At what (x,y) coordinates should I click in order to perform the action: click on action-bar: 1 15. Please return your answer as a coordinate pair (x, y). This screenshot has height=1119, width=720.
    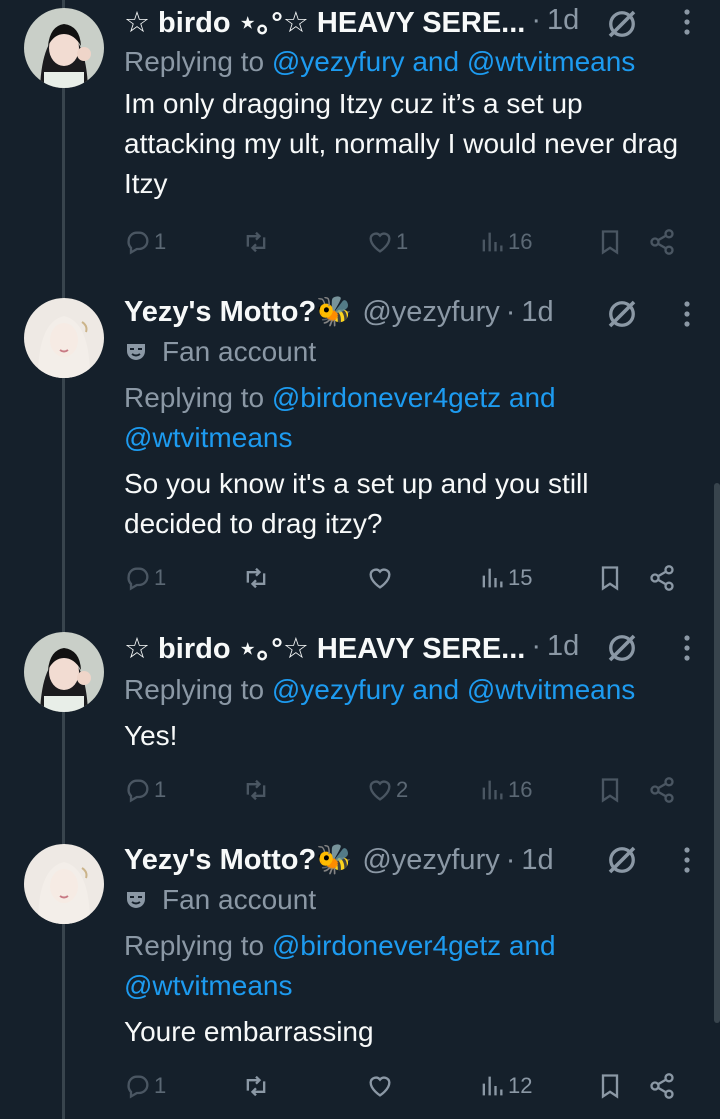
    Looking at the image, I should click on (404, 578).